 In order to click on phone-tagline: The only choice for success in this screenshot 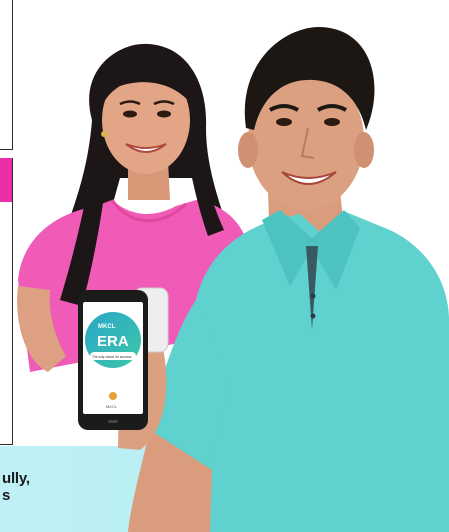, I will do `click(112, 357)`.